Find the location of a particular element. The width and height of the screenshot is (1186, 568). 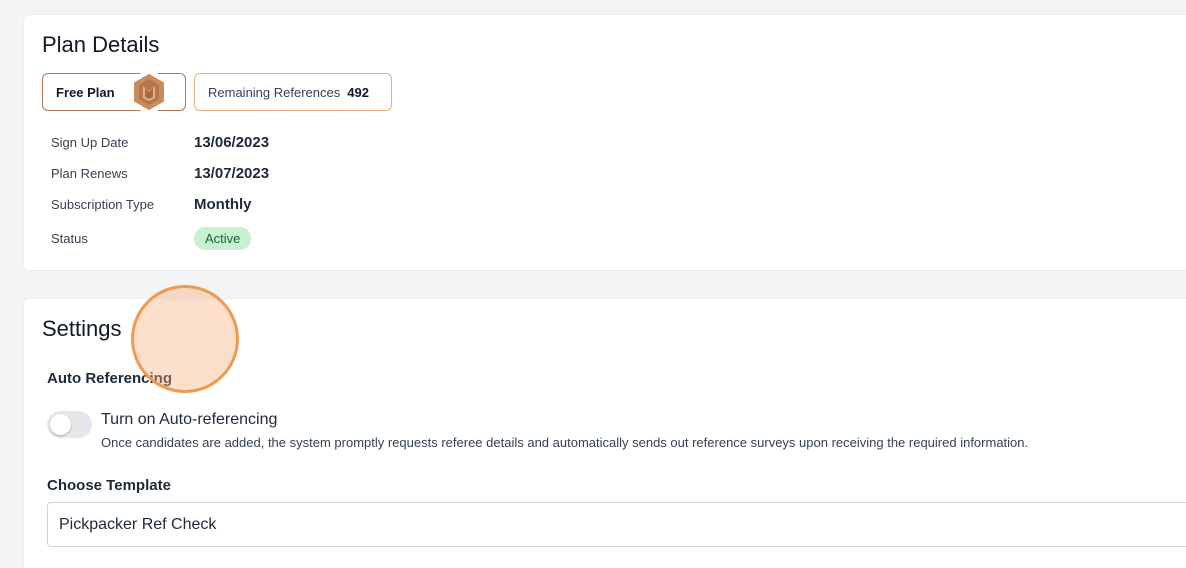

detail-value: 13/06/2023 is located at coordinates (232, 142).